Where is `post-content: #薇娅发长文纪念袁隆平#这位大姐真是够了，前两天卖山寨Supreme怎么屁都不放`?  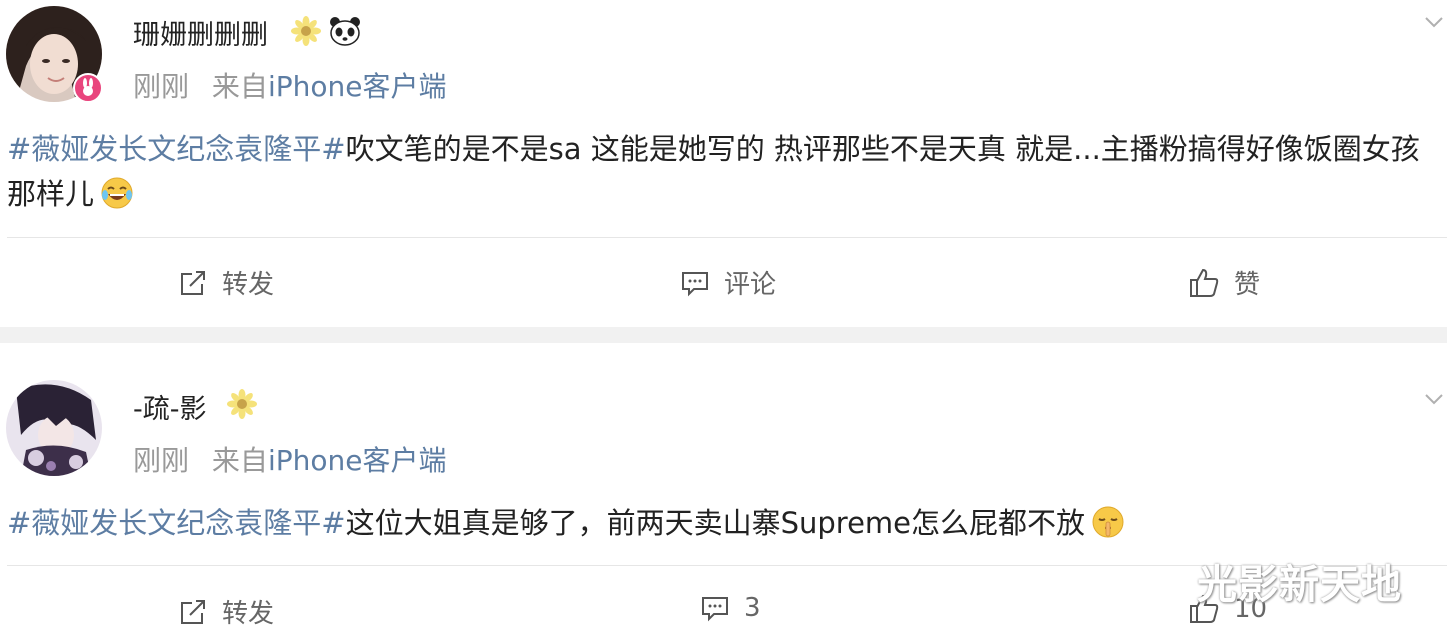
post-content: #薇娅发长文纪念袁隆平#这位大姐真是够了，前两天卖山寨Supreme怎么屁都不放 is located at coordinates (725, 523).